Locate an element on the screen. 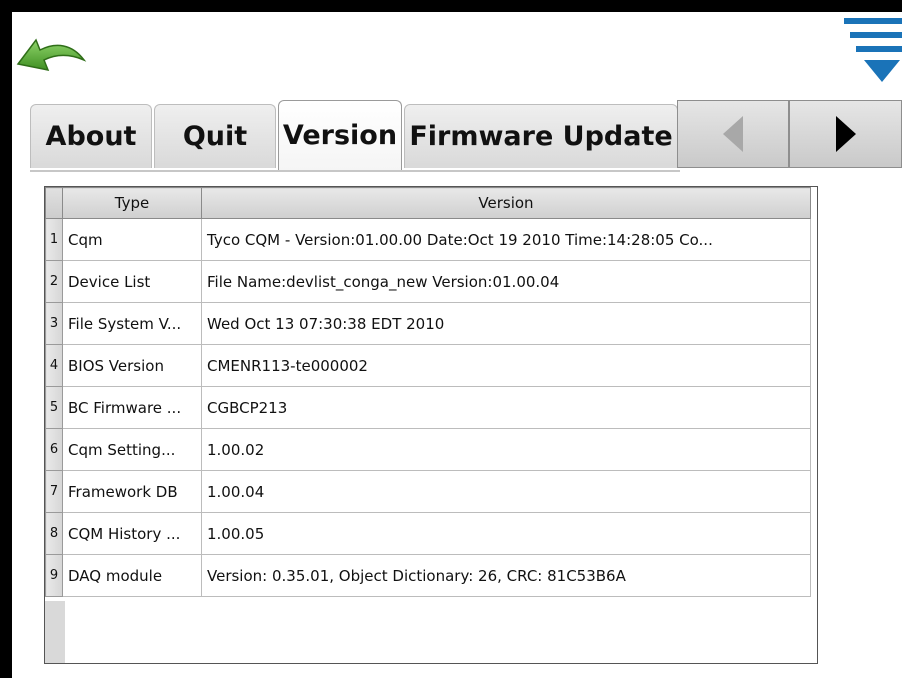 The height and width of the screenshot is (678, 902). version-cell: 1.00.05 is located at coordinates (506, 533).